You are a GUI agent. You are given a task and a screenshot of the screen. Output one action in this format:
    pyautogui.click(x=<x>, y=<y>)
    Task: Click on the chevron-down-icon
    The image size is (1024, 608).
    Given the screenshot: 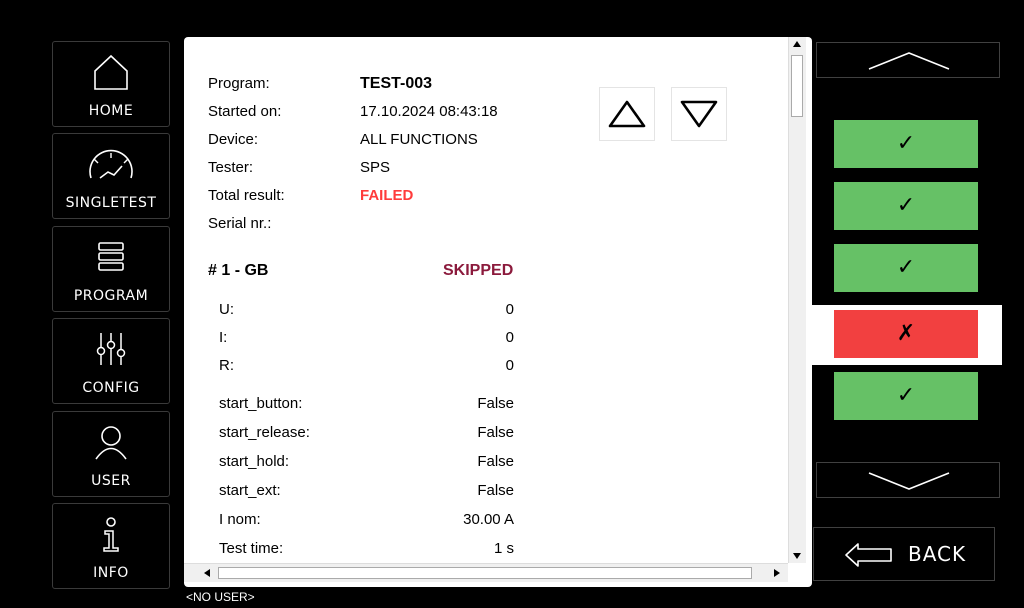 What is the action you would take?
    pyautogui.click(x=909, y=481)
    